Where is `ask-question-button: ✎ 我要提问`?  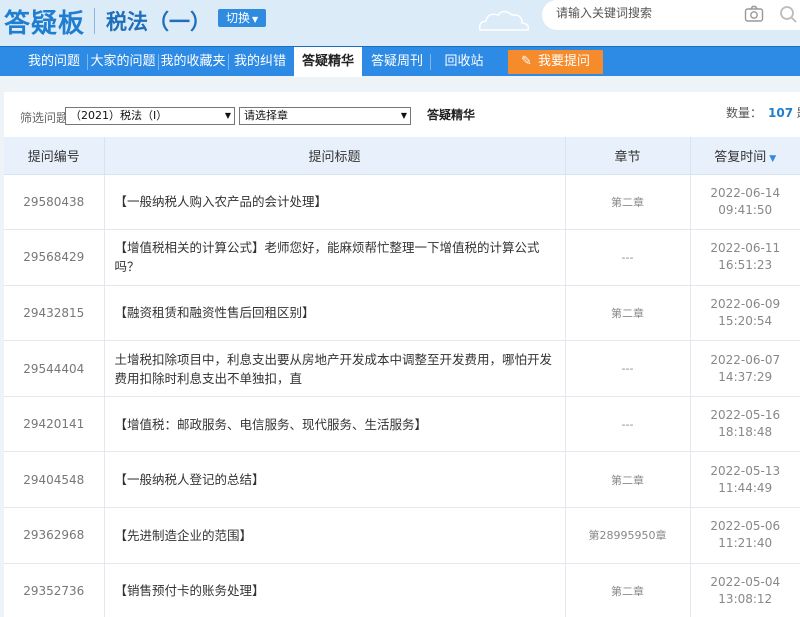
ask-question-button: ✎ 我要提问 is located at coordinates (555, 62).